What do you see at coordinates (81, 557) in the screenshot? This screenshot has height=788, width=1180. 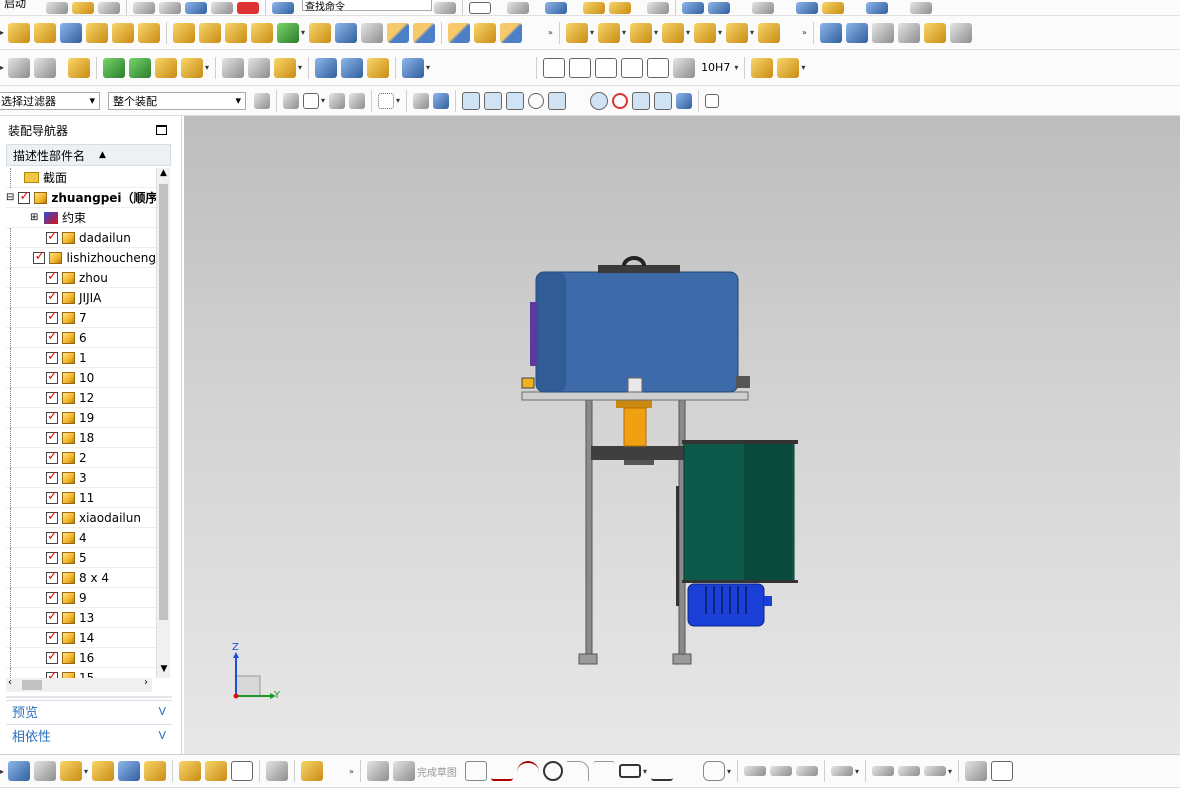 I see `tree-row: 5` at bounding box center [81, 557].